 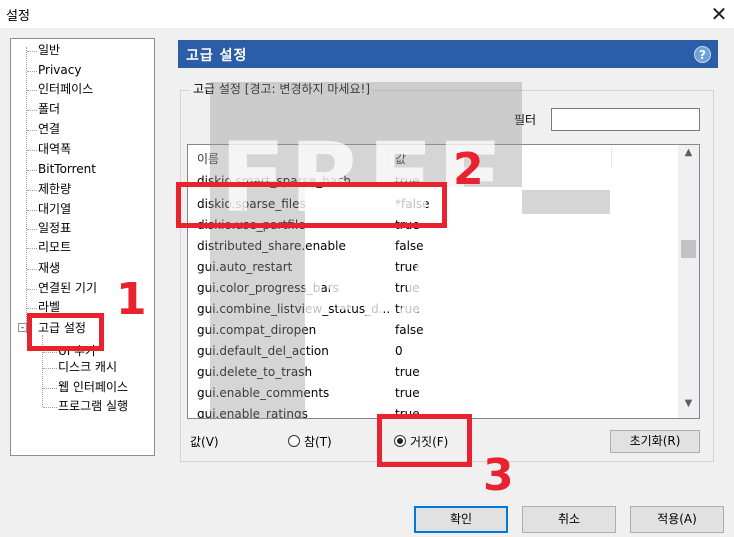 What do you see at coordinates (427, 290) in the screenshot?
I see `watermark-text: MAN` at bounding box center [427, 290].